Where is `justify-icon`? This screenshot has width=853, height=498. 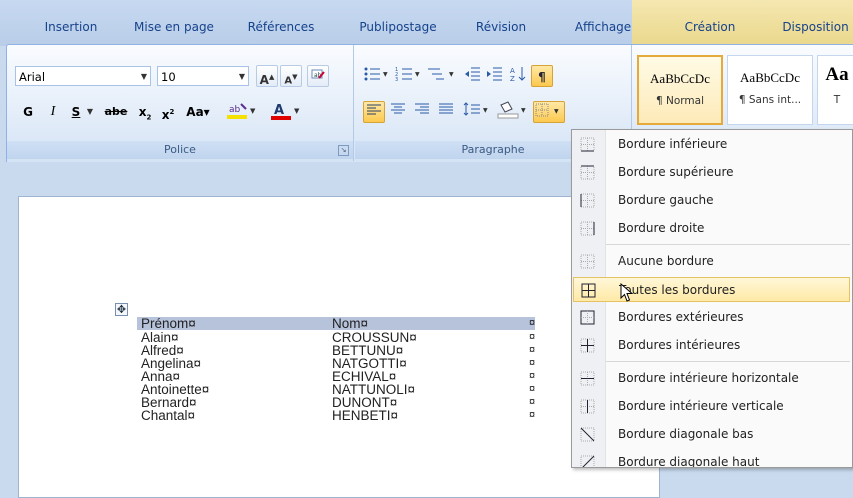 justify-icon is located at coordinates (446, 108).